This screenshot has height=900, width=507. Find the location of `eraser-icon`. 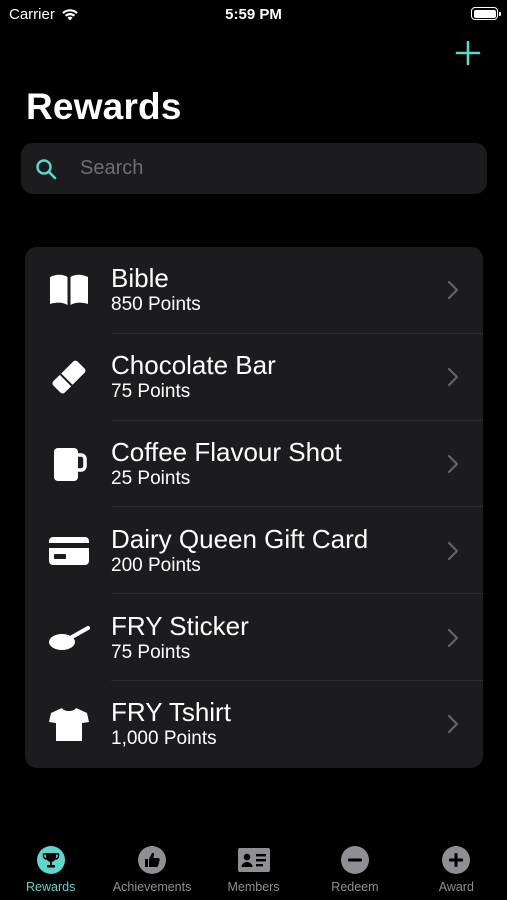

eraser-icon is located at coordinates (69, 377).